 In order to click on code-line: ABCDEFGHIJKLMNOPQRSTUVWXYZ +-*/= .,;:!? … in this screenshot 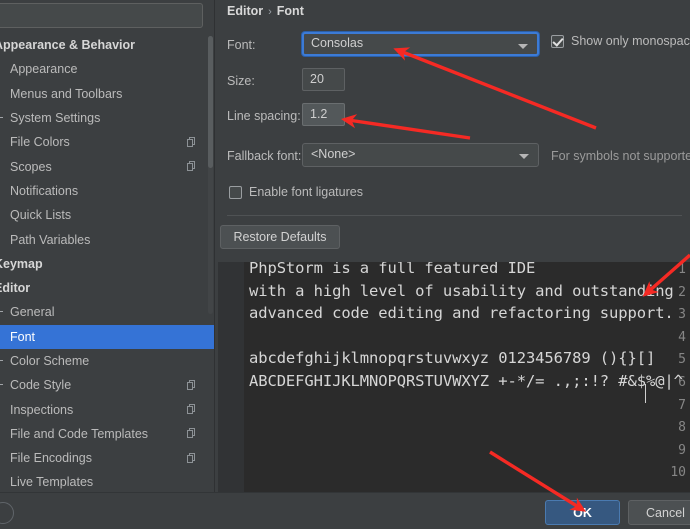, I will do `click(466, 381)`.